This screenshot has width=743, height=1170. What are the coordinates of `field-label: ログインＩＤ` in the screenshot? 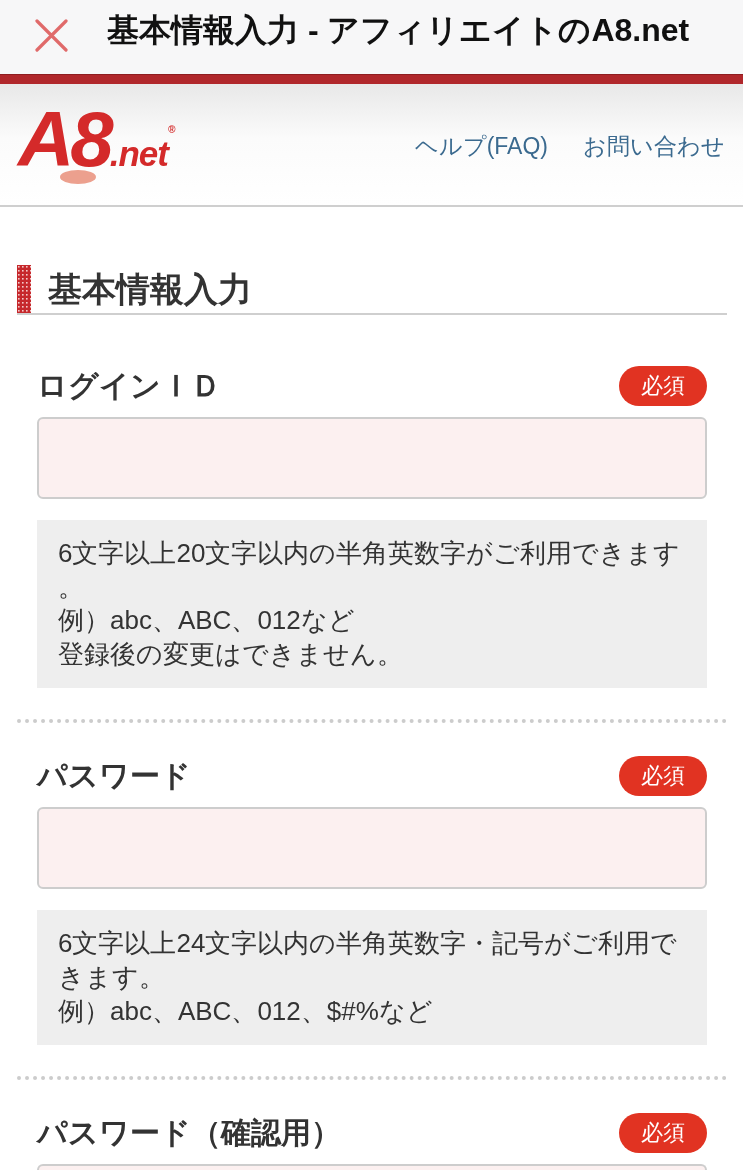 It's located at (129, 386).